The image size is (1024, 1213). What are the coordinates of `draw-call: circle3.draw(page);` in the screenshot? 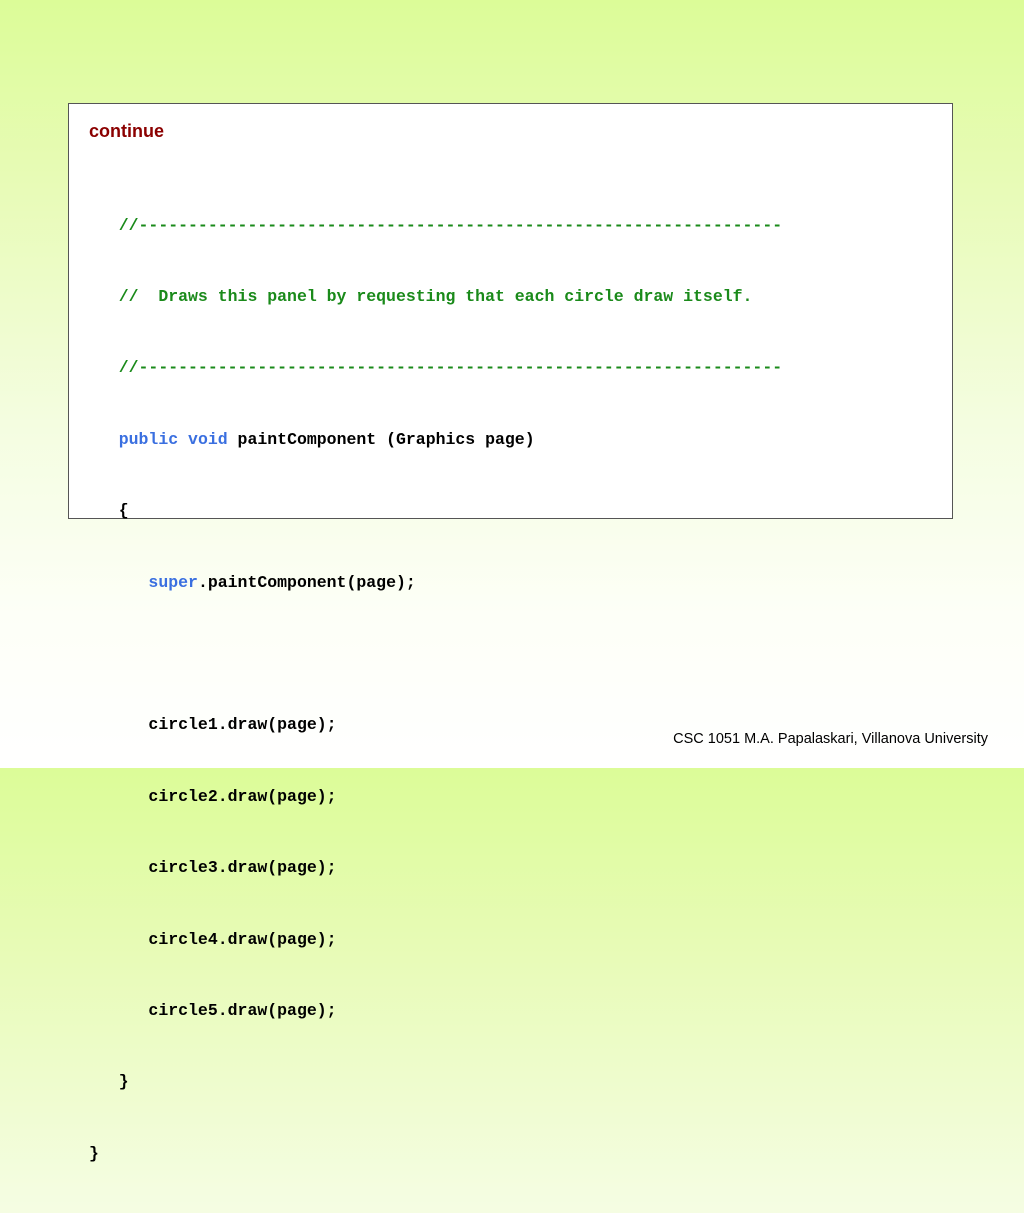 It's located at (242, 868).